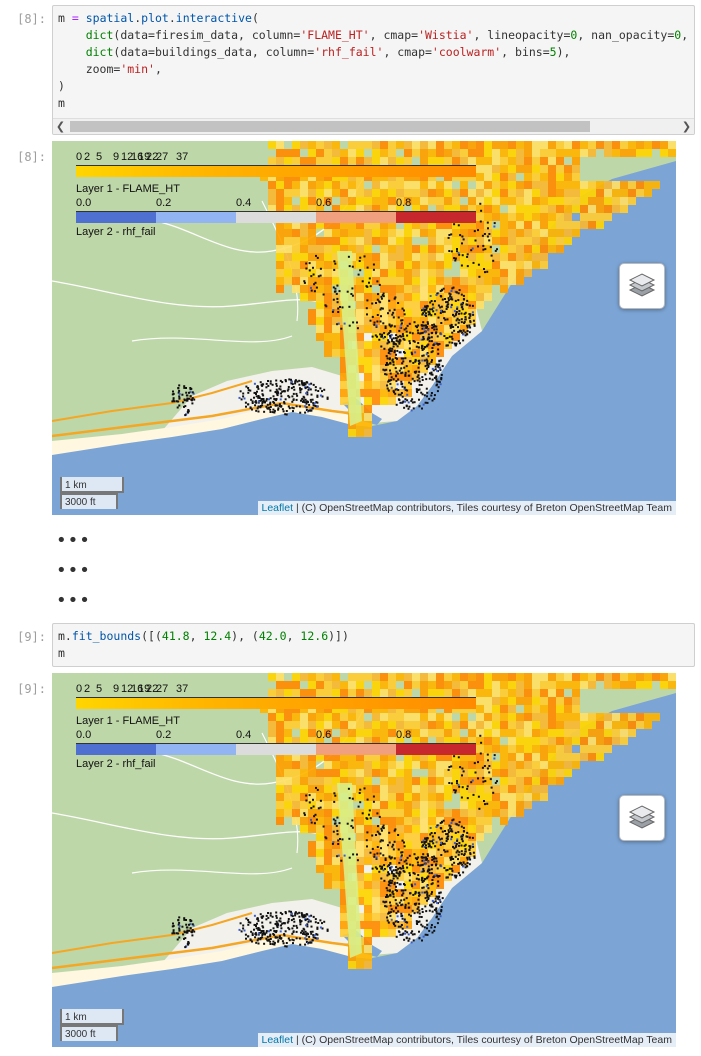 The height and width of the screenshot is (1056, 701). What do you see at coordinates (31, 637) in the screenshot?
I see `input-prompt-9: [9]:` at bounding box center [31, 637].